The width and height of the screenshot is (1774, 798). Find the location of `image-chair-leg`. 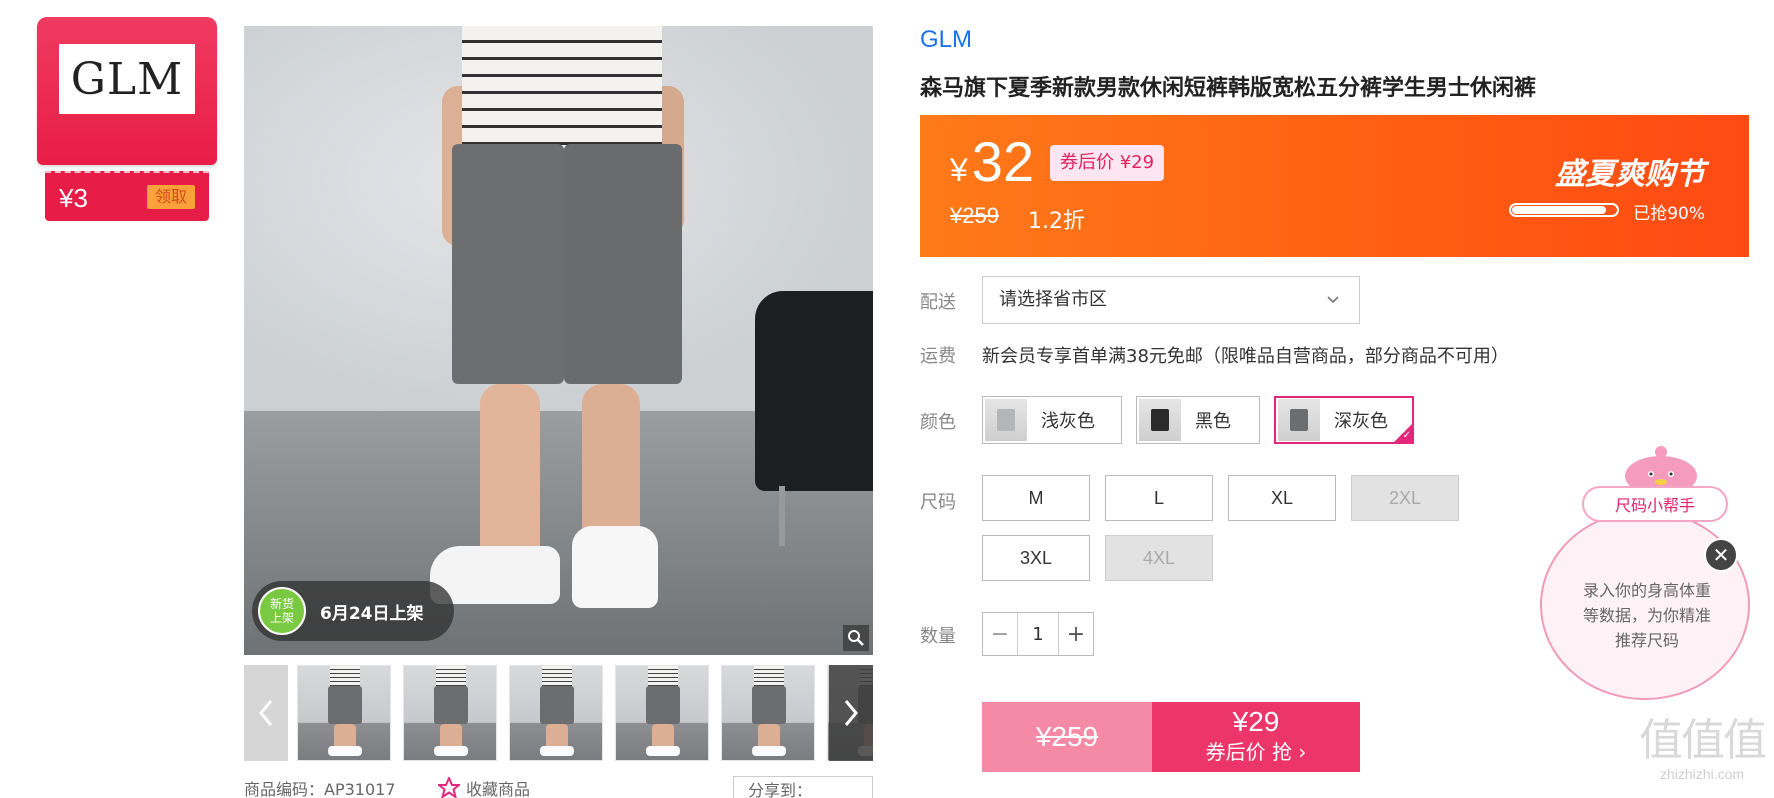

image-chair-leg is located at coordinates (782, 516).